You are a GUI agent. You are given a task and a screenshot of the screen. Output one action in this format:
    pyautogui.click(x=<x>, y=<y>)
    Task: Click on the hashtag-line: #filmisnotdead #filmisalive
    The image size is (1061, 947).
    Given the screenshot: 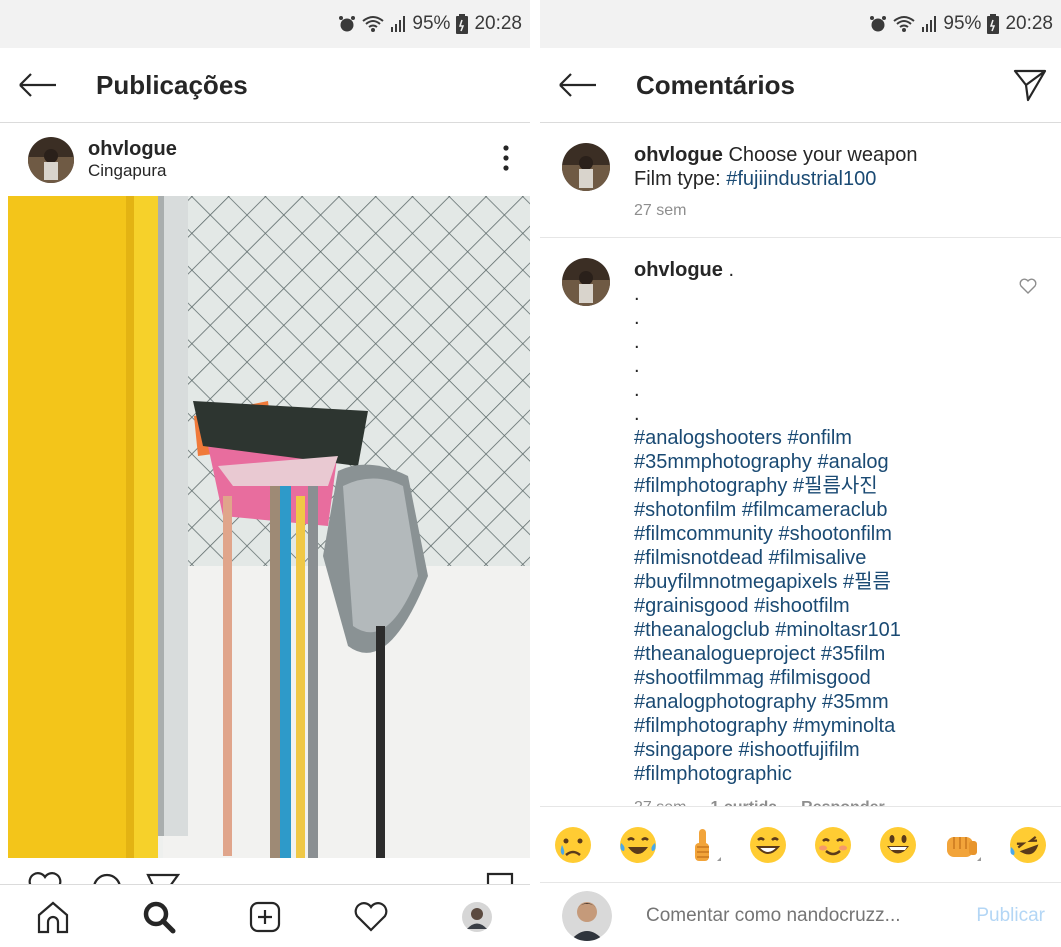 What is the action you would take?
    pyautogui.click(x=767, y=558)
    